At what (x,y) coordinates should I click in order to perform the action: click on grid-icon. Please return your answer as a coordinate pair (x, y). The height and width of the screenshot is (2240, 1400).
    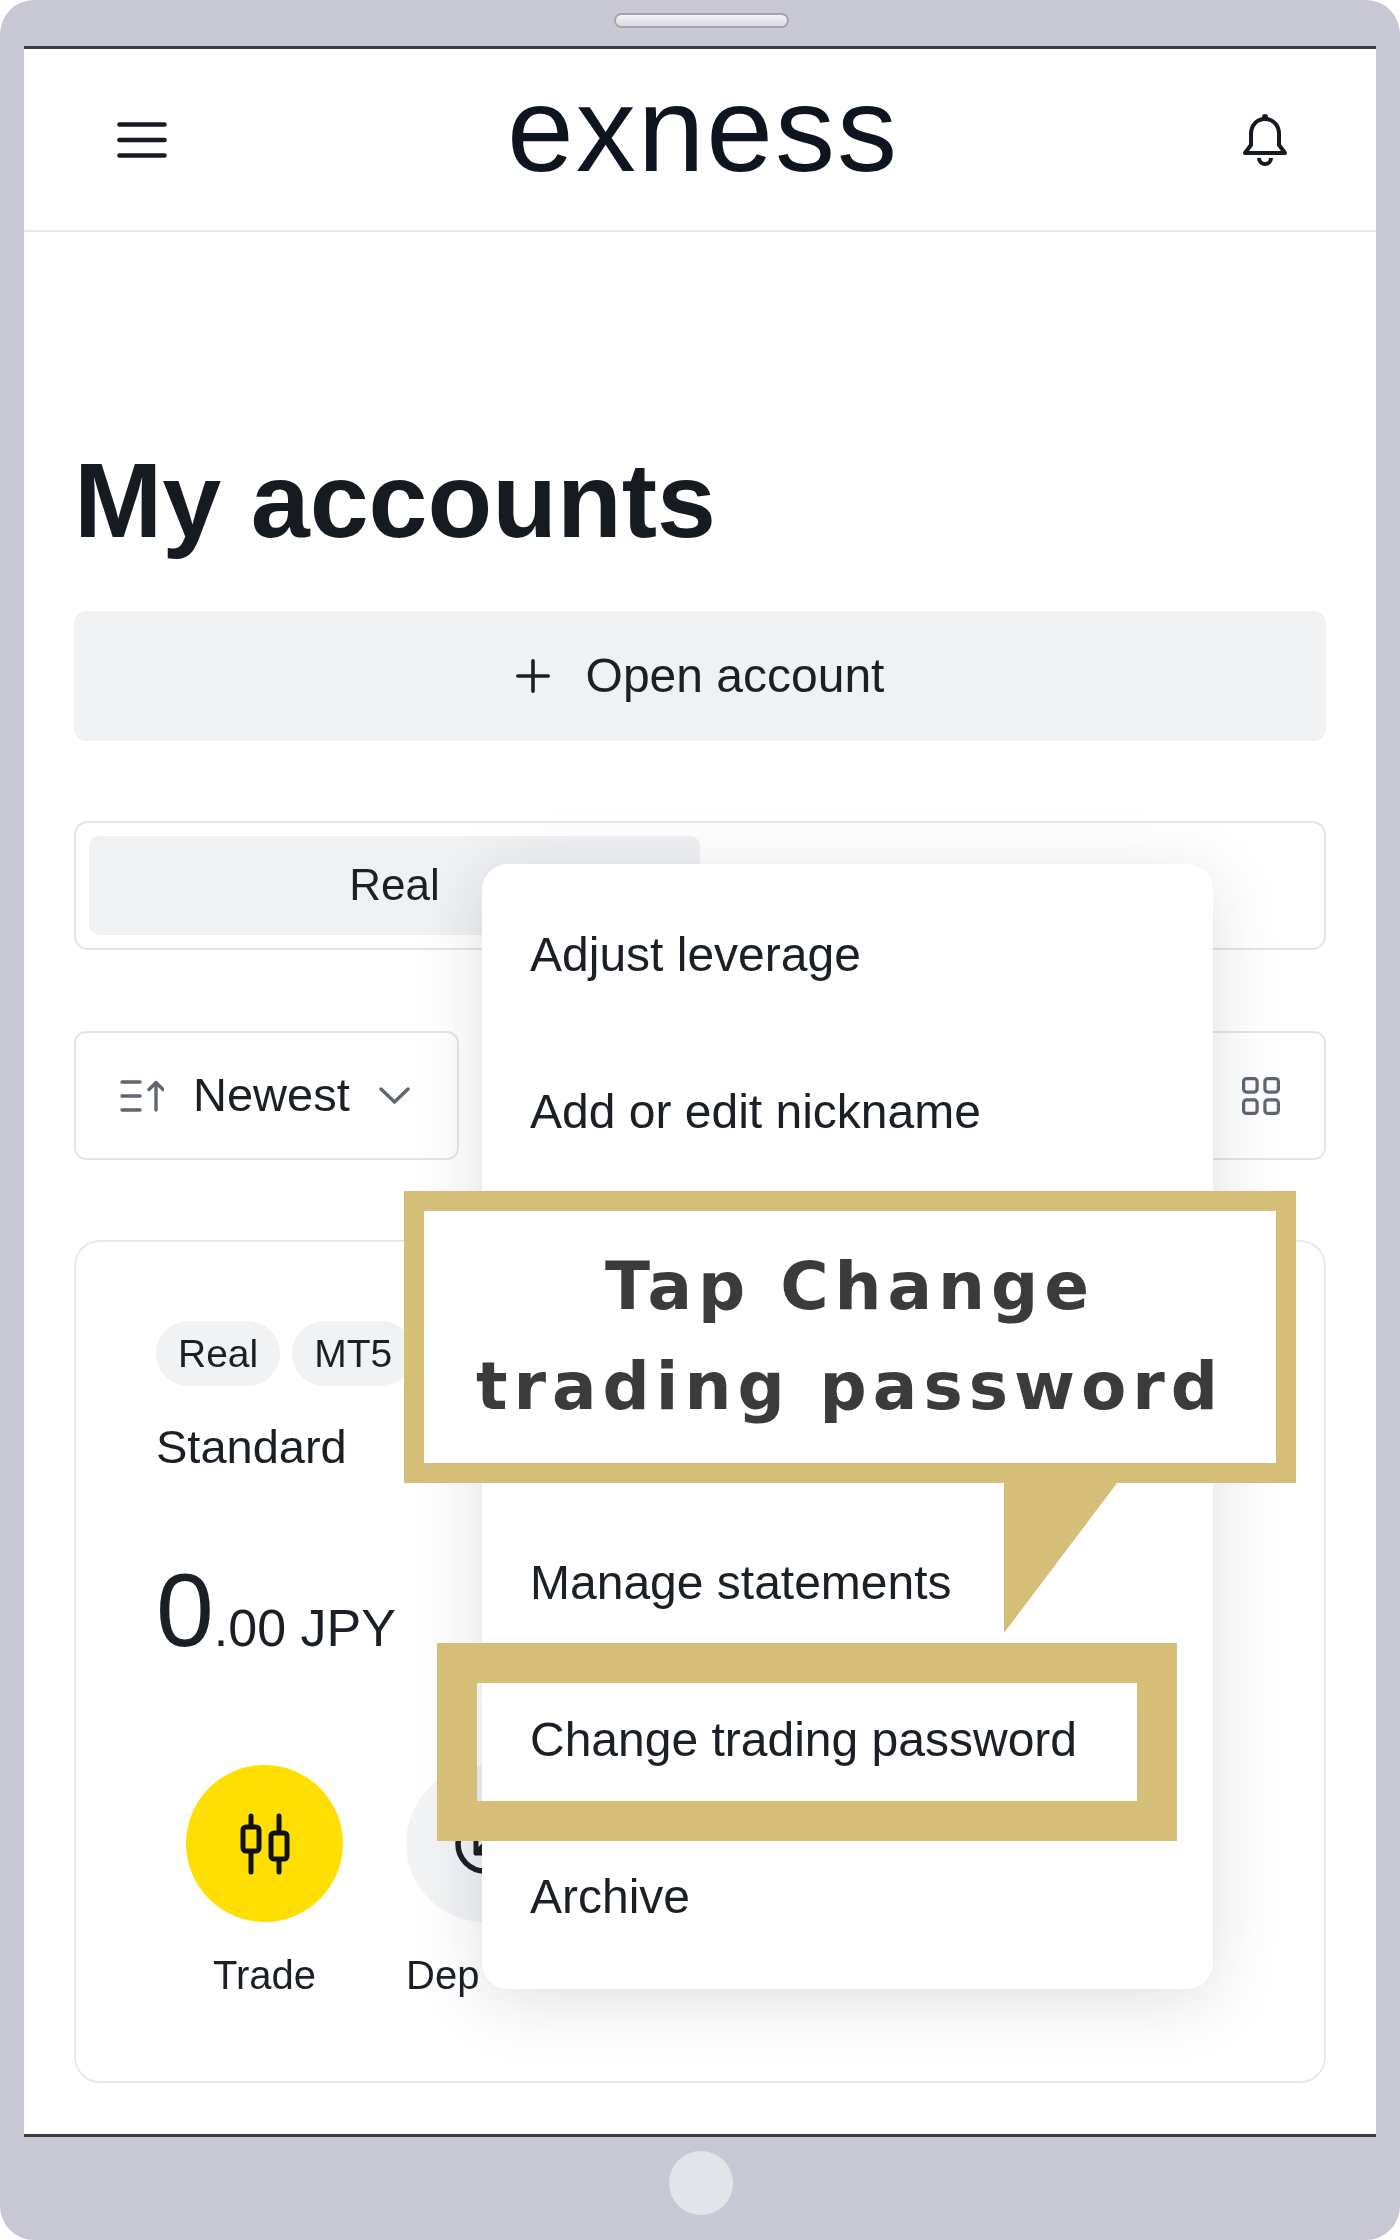
    Looking at the image, I should click on (1261, 1095).